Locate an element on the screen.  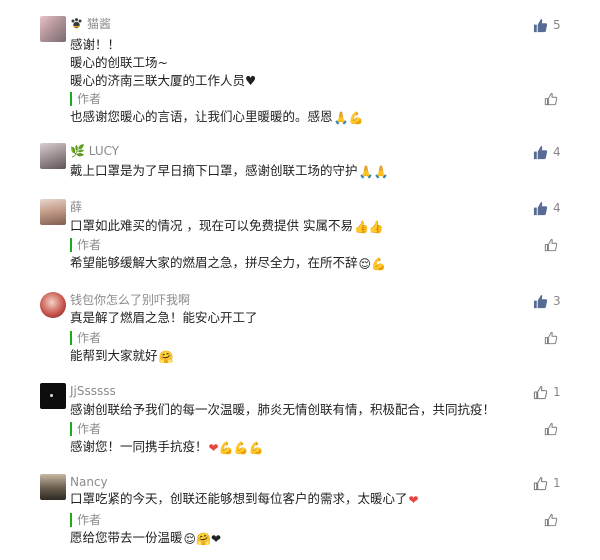
author-reply-text: 感谢您！一同携手抗疫！❤💪💪💪 is located at coordinates (167, 447).